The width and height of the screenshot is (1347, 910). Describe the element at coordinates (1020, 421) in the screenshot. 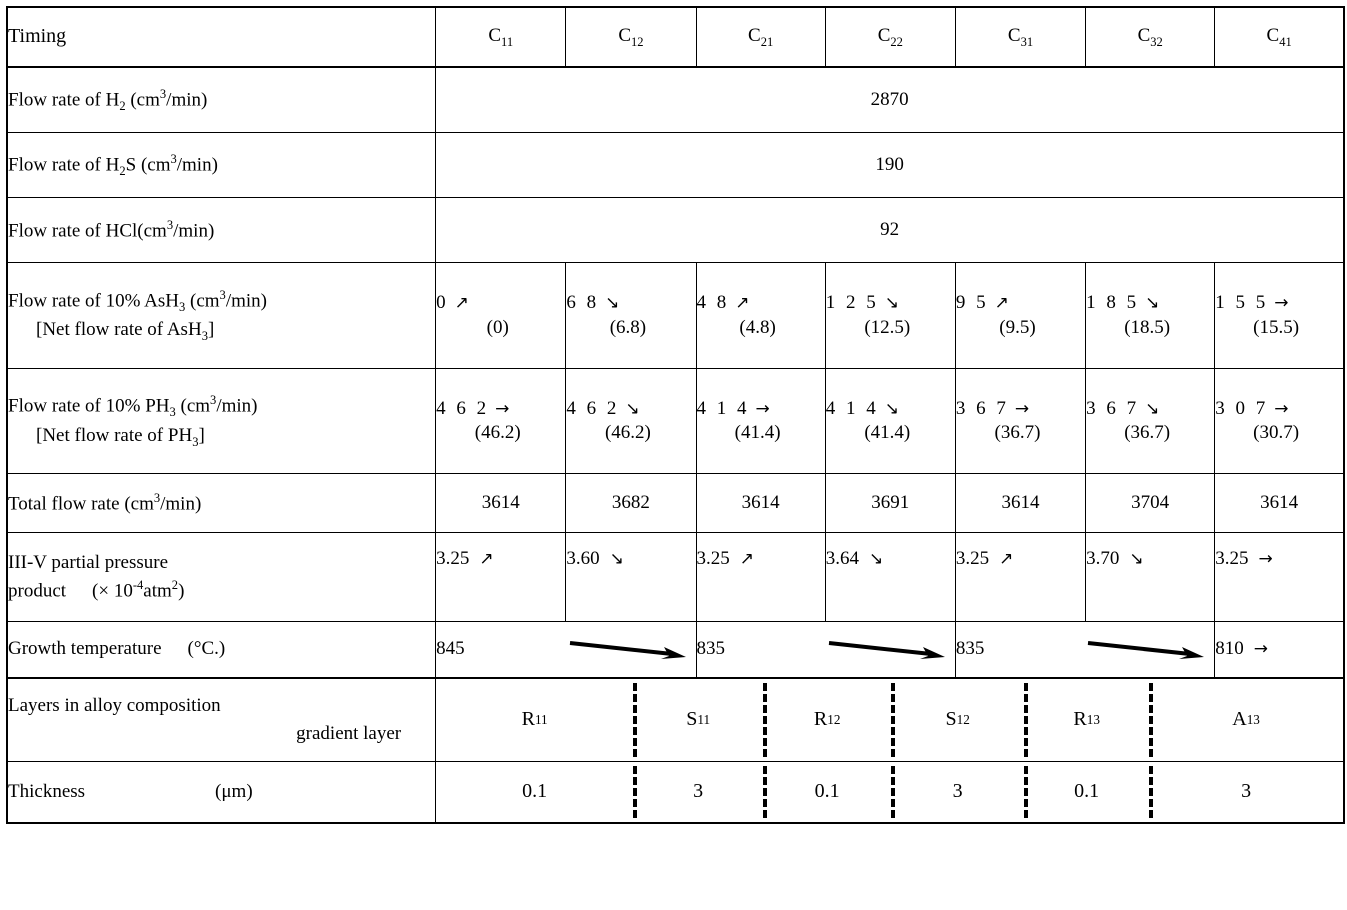

I see `value-ph3-c31: 3 6 7 → (36.7)` at that location.